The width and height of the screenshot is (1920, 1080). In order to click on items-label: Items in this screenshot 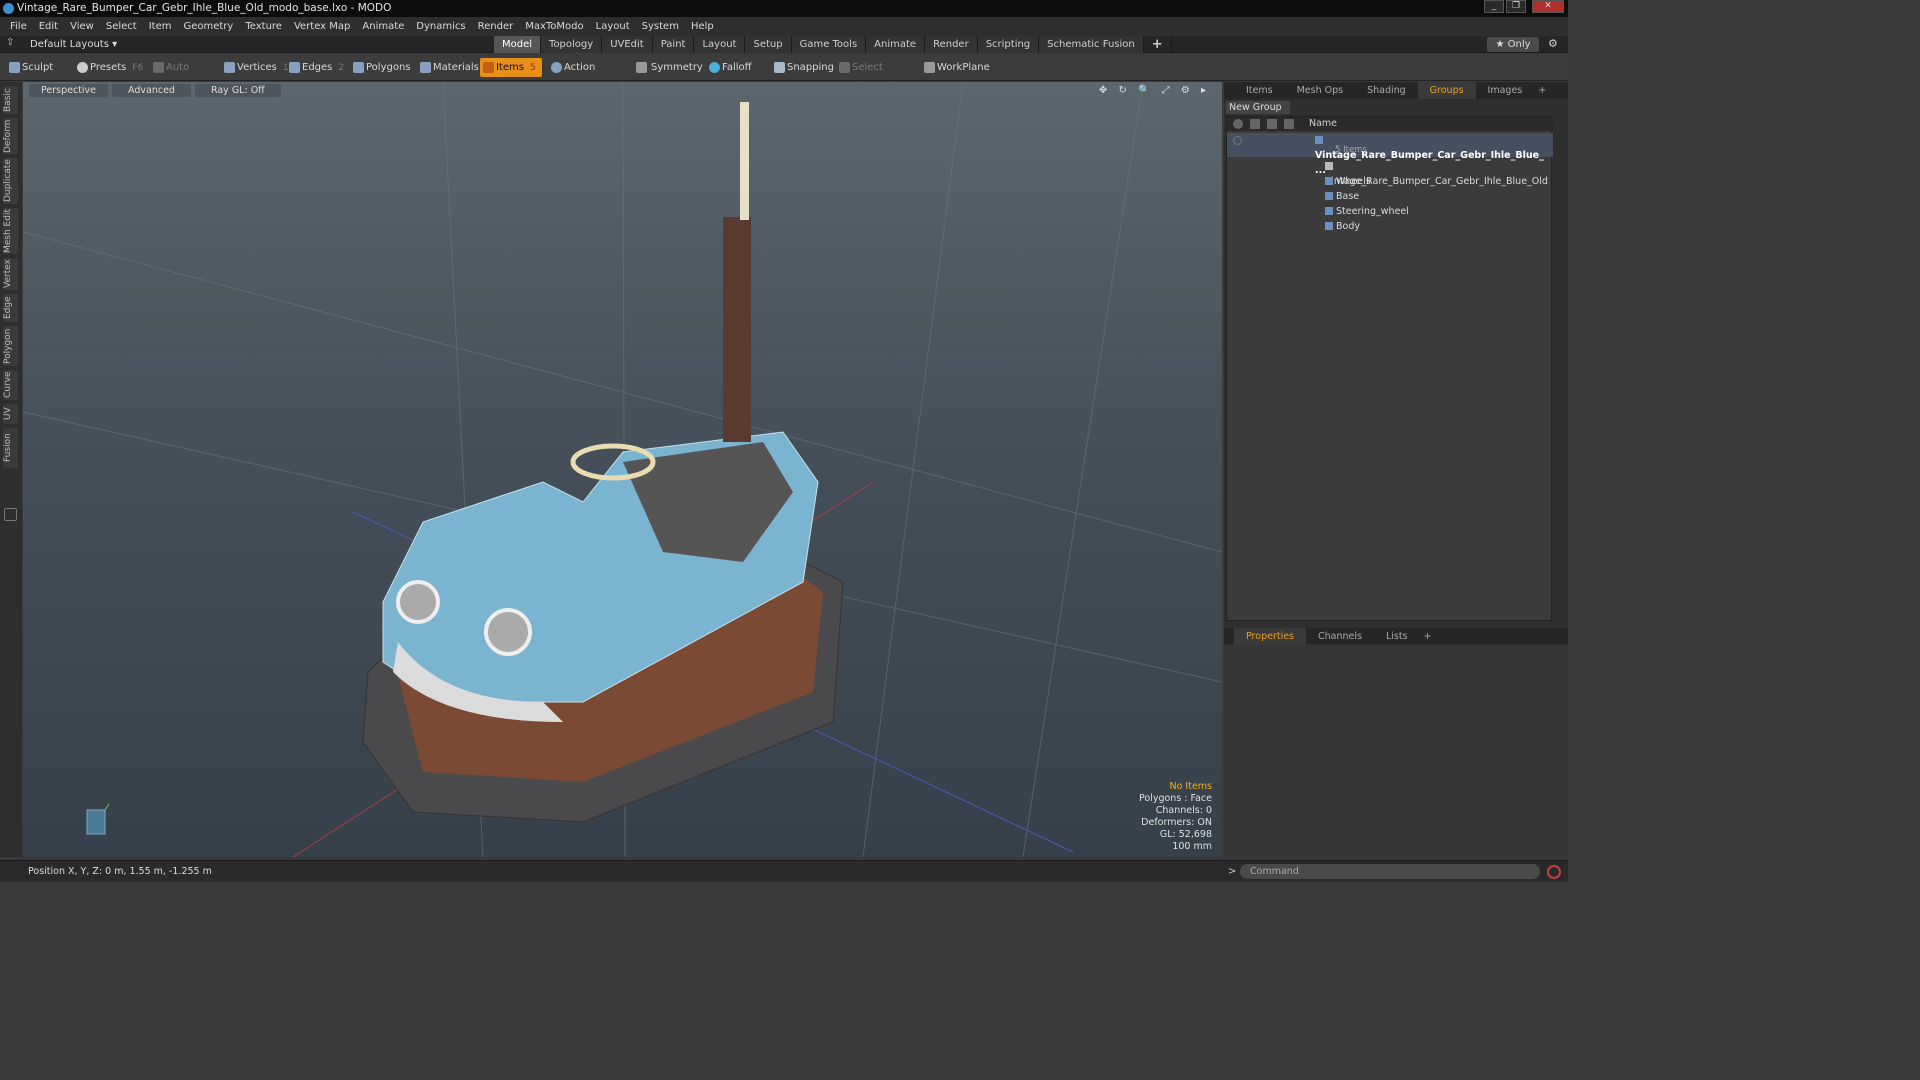, I will do `click(510, 67)`.